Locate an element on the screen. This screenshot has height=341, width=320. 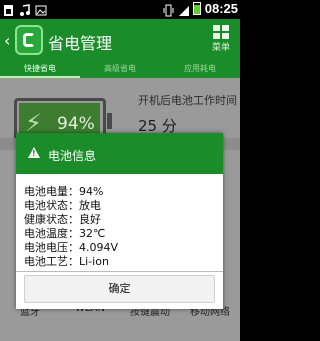
battery-voltage-row: 电池电压：4.094V is located at coordinates (71, 247).